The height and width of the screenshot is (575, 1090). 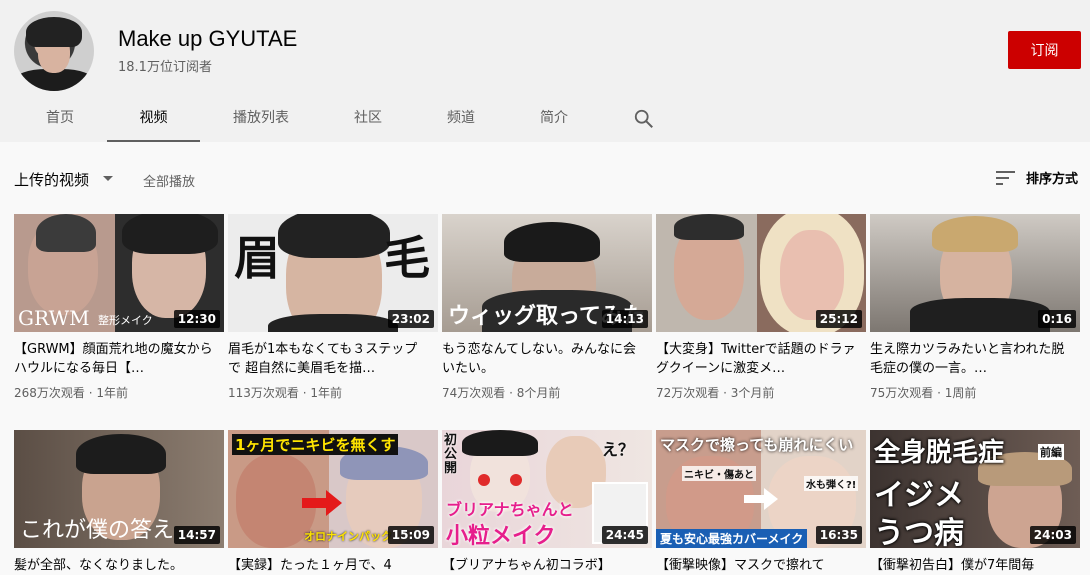 I want to click on thumbnail-caption: え？, so click(x=618, y=449).